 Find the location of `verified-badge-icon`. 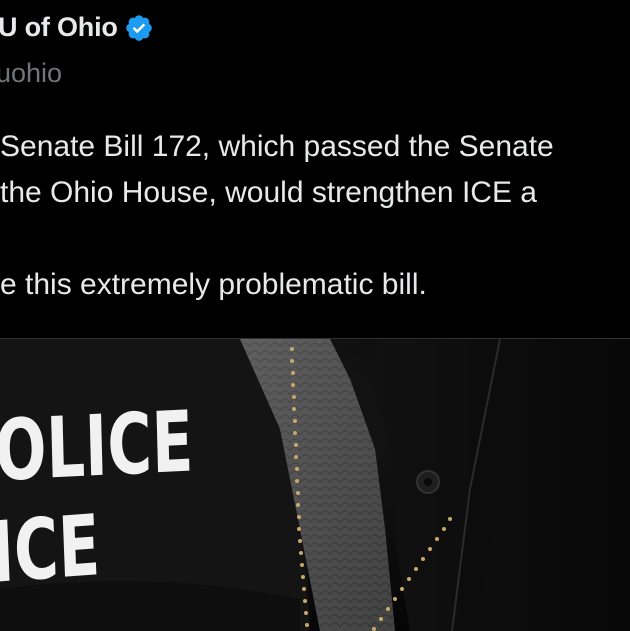

verified-badge-icon is located at coordinates (139, 28).